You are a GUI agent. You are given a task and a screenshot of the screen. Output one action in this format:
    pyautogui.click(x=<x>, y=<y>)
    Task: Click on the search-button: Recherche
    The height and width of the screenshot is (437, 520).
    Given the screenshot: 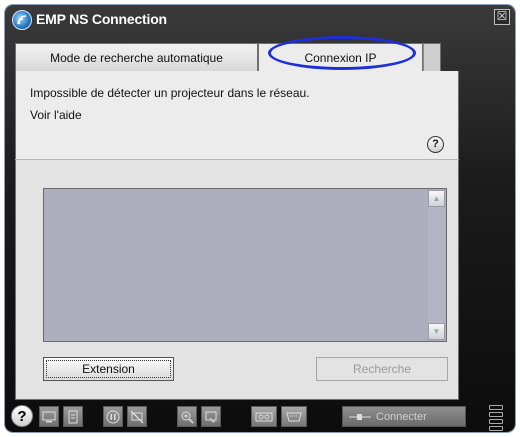 What is the action you would take?
    pyautogui.click(x=382, y=369)
    